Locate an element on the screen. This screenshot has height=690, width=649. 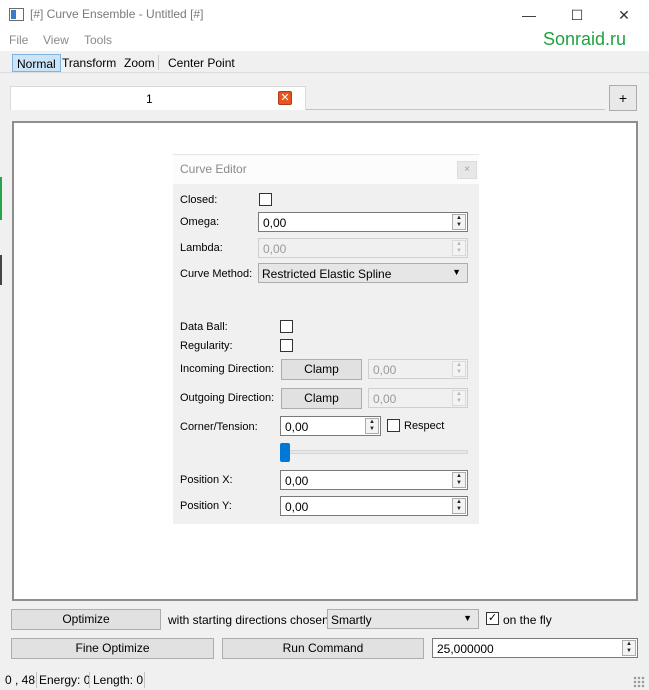
directions-value: Smartly is located at coordinates (351, 620).